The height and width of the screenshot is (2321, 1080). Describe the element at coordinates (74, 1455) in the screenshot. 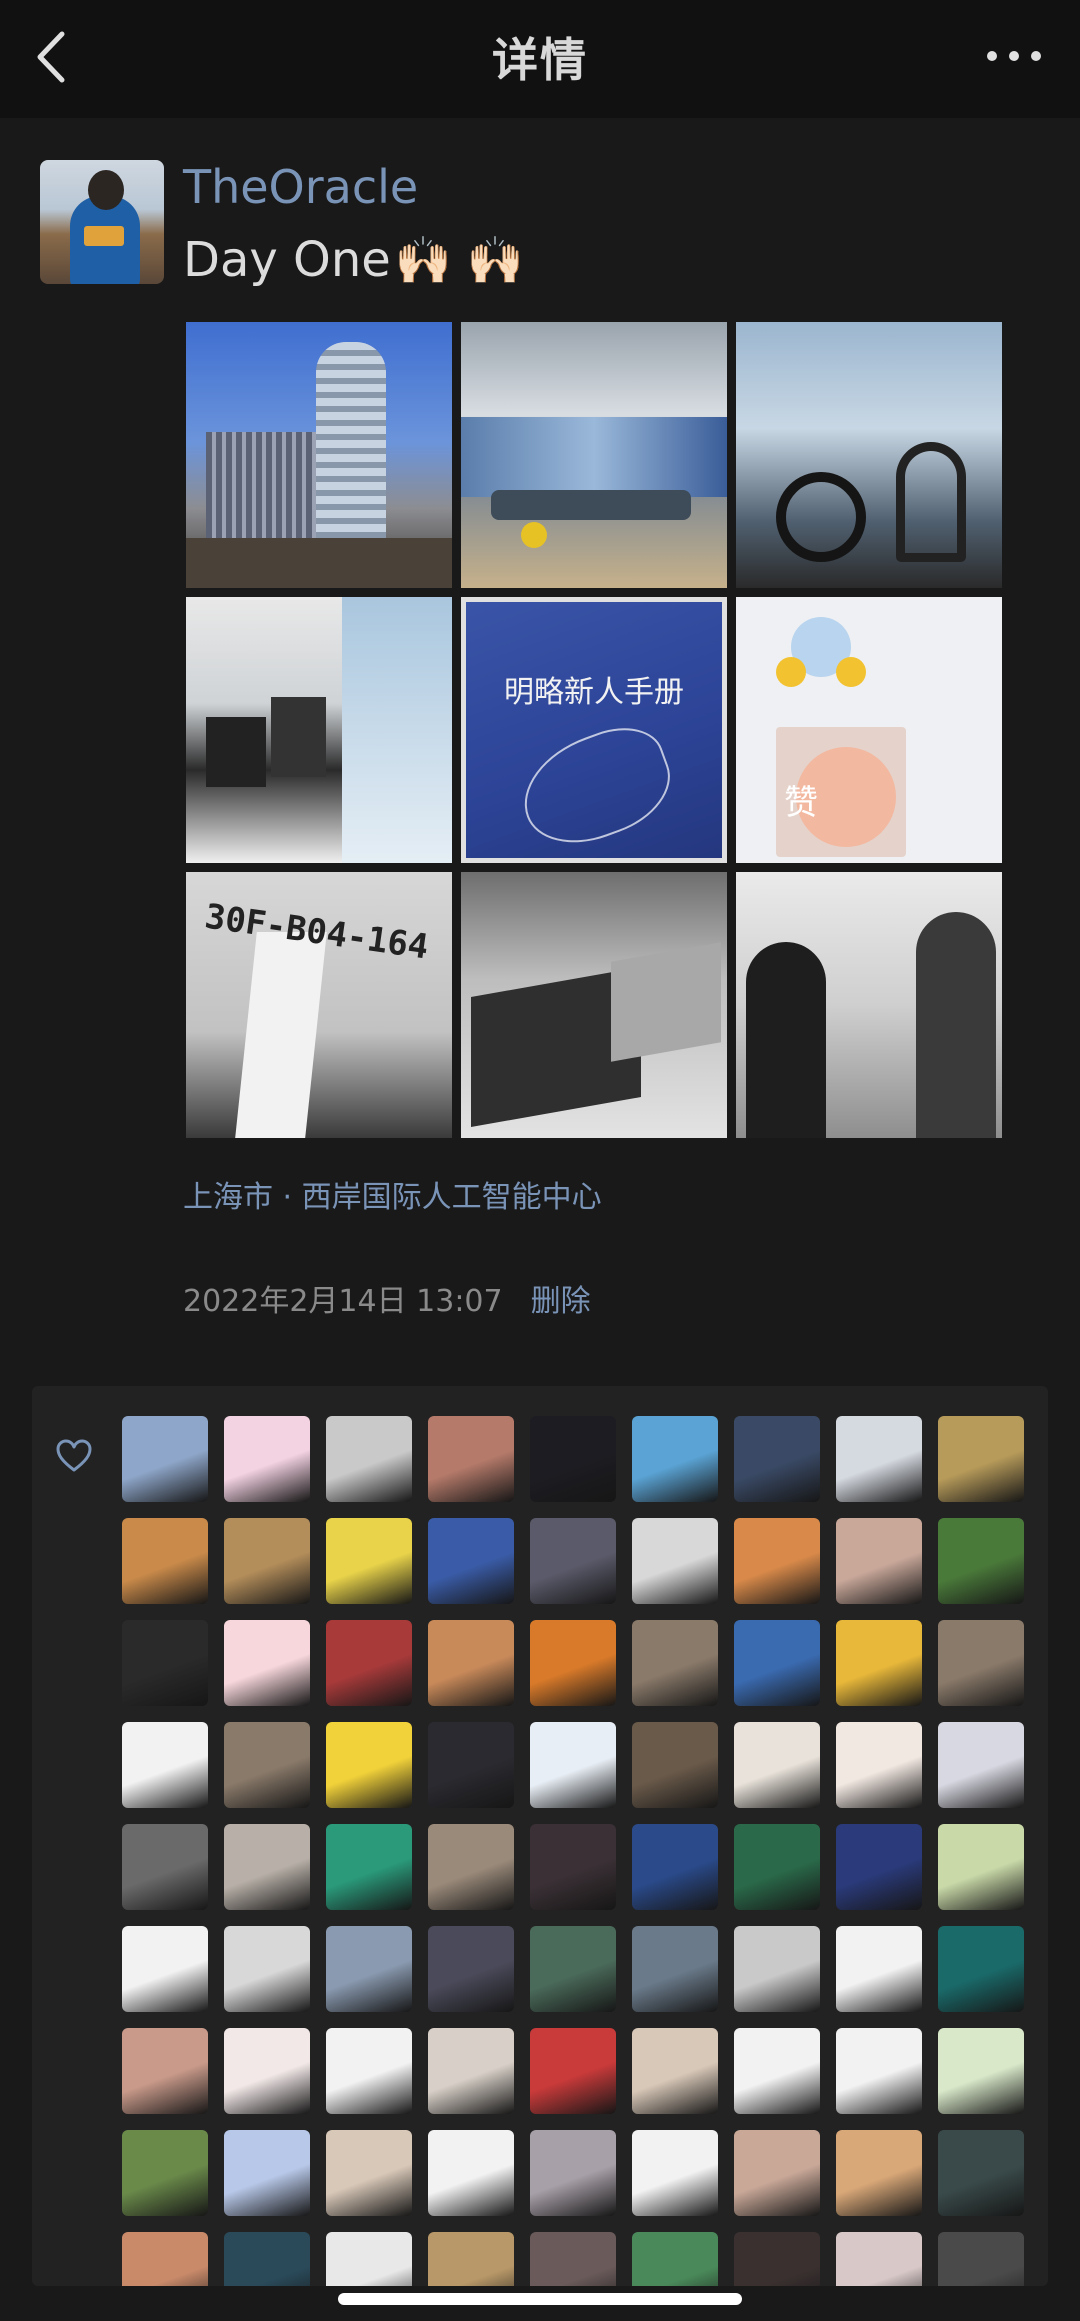

I see `heart-icon` at that location.